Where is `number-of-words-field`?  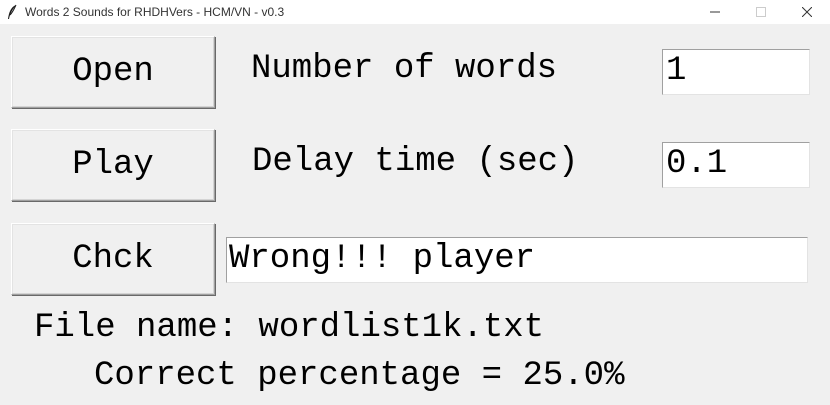
number-of-words-field is located at coordinates (736, 72).